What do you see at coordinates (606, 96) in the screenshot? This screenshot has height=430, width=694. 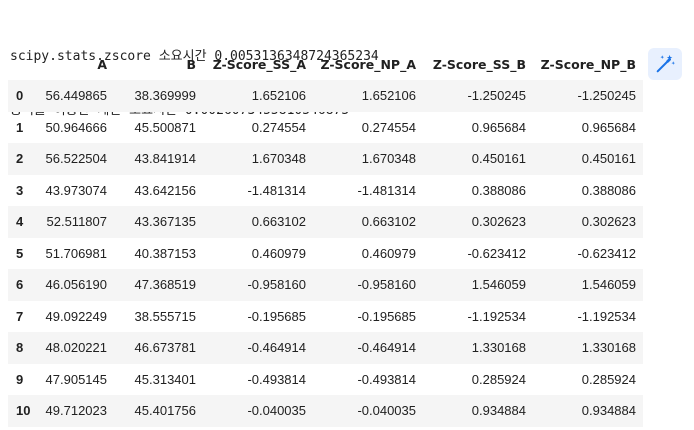 I see `cell-zscore-np-b: -1.250245` at bounding box center [606, 96].